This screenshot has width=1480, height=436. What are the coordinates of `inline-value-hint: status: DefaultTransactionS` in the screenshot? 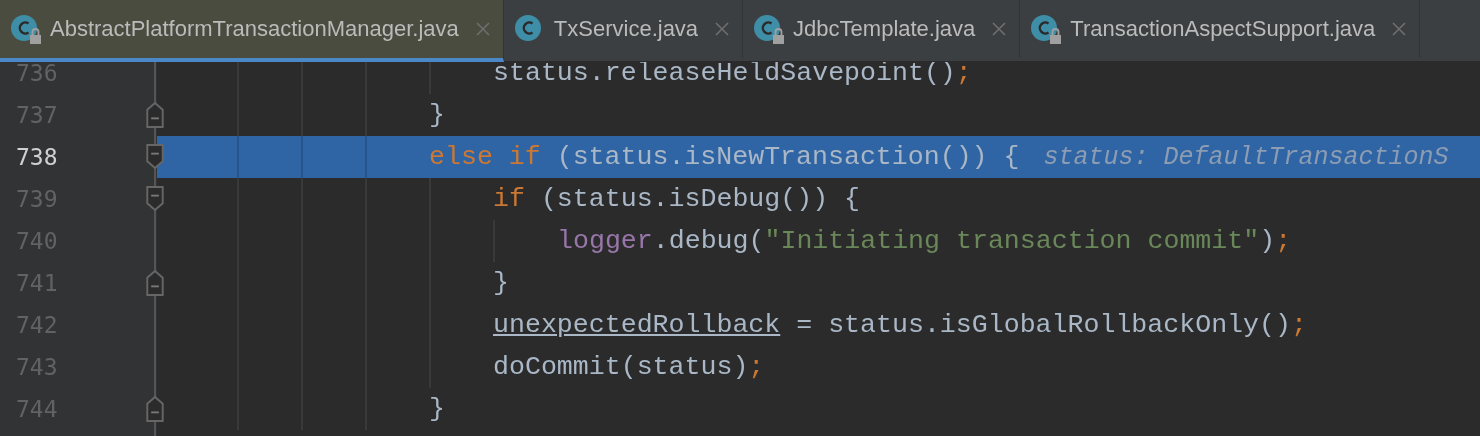 It's located at (1246, 157).